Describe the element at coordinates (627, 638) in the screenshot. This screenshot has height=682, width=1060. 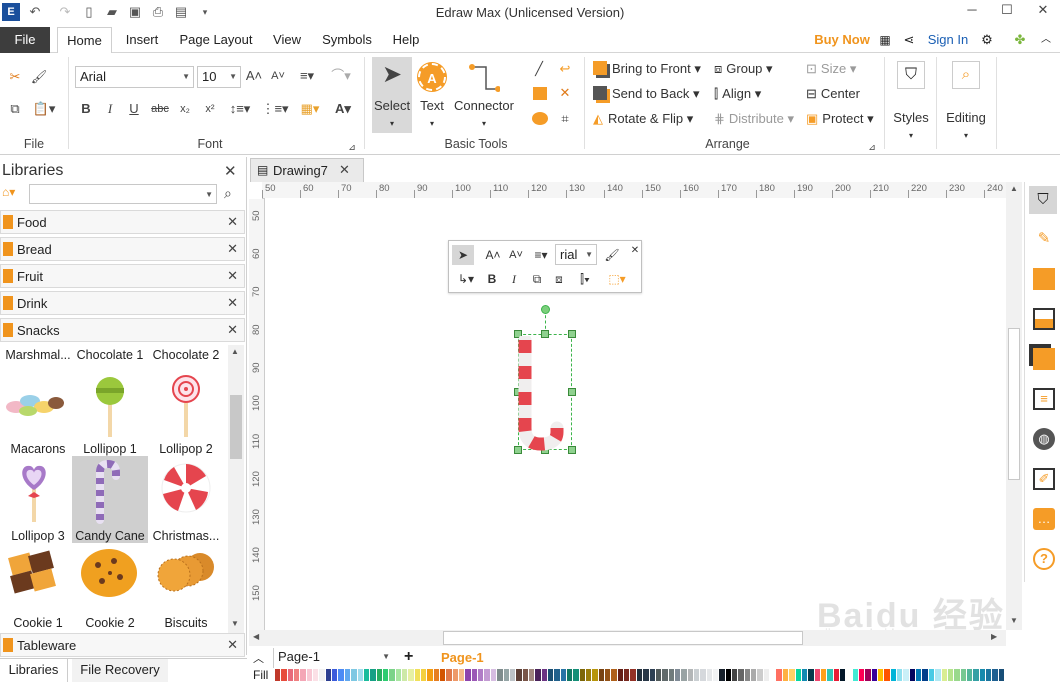
I see `horizontal-scrollbar: ◀ ▶` at that location.